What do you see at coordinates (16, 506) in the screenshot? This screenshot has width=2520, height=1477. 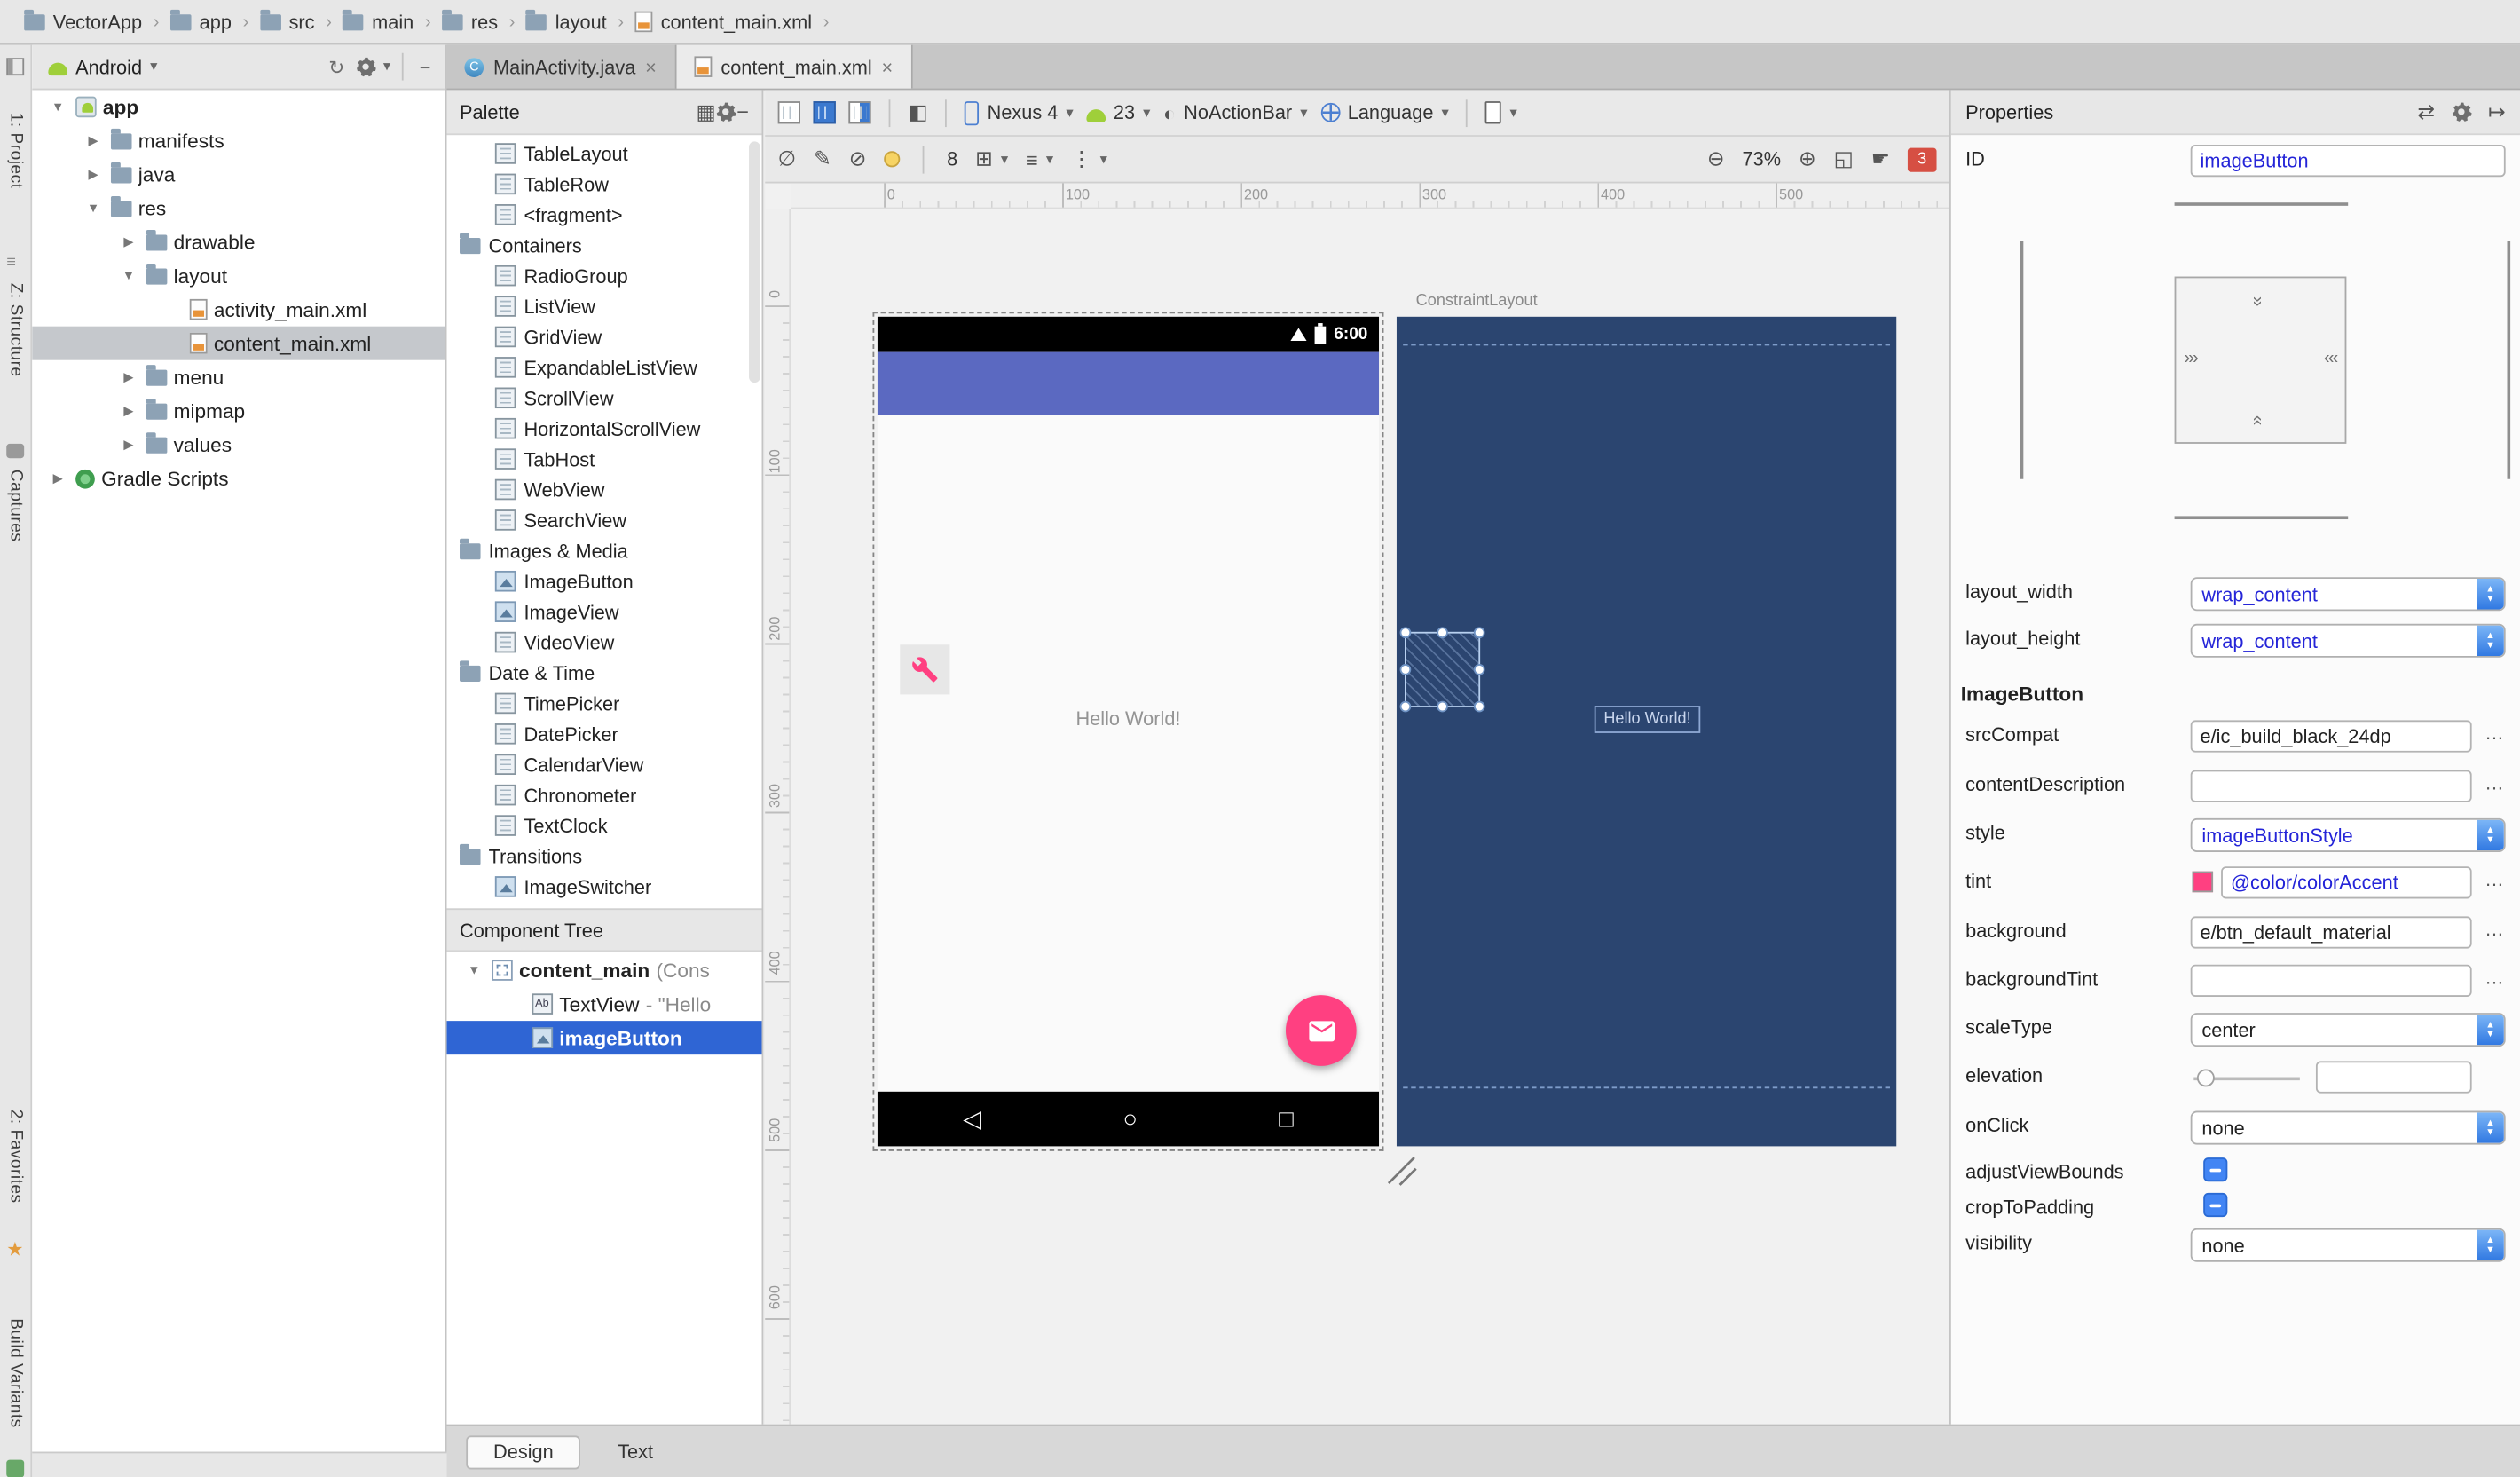 I see `toolwindow-captures-button: Captures` at bounding box center [16, 506].